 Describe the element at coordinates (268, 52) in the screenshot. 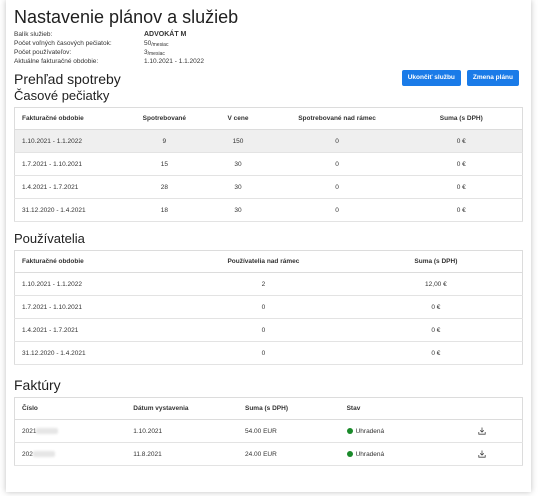

I see `info-row-users: Počet používateľov: 3/mesiac` at that location.